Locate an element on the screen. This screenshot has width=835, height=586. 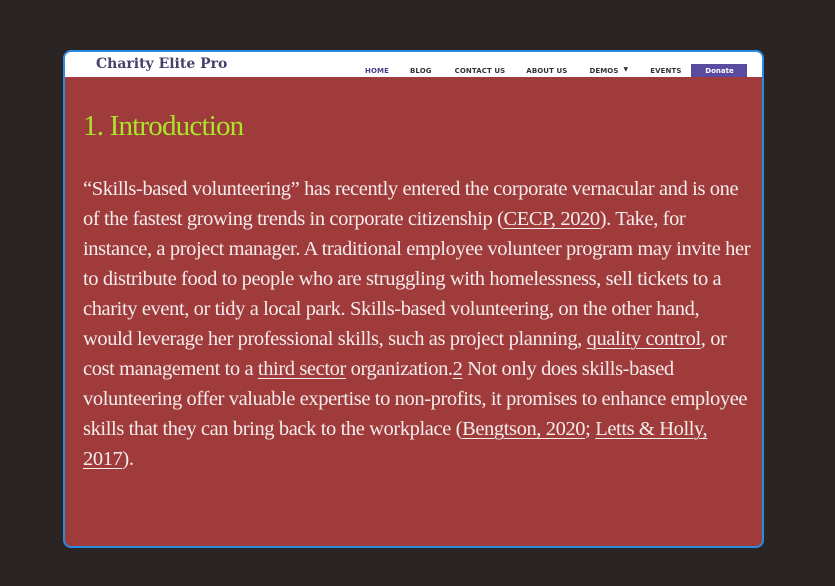
nav-demos: DEMOS ▼ is located at coordinates (609, 70).